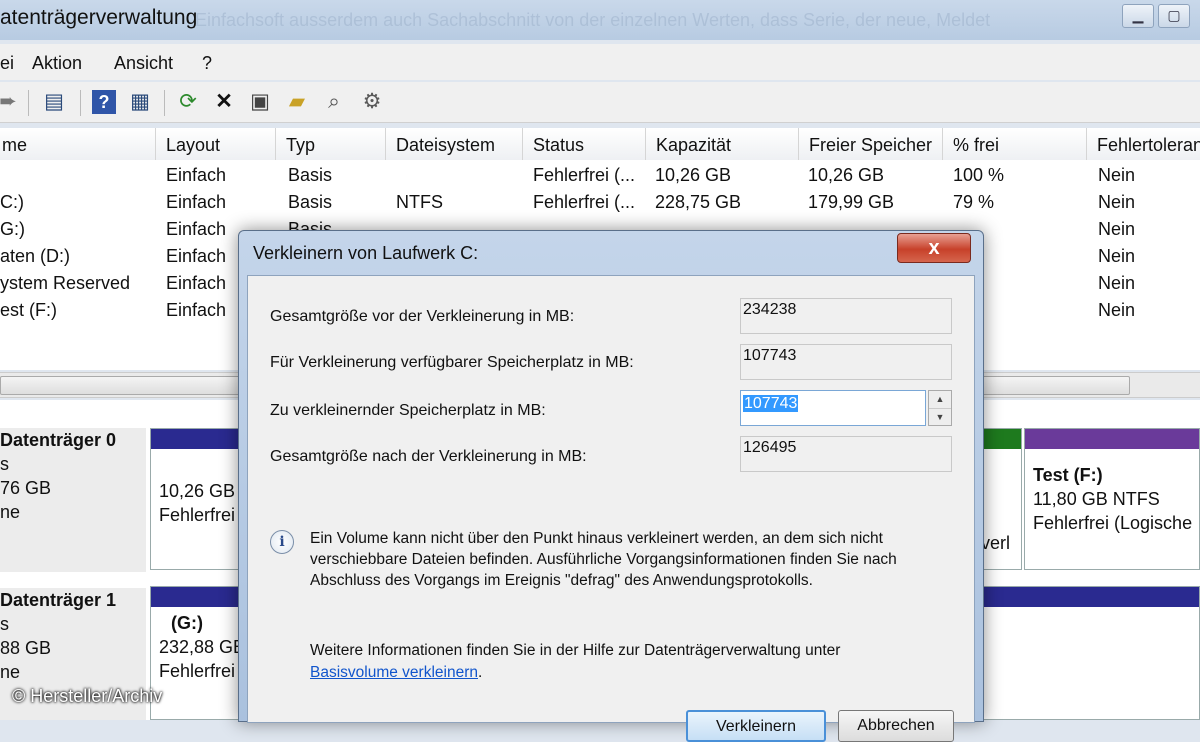 The width and height of the screenshot is (1200, 742). Describe the element at coordinates (851, 202) in the screenshot. I see `cell-free: 179,99 GB` at that location.